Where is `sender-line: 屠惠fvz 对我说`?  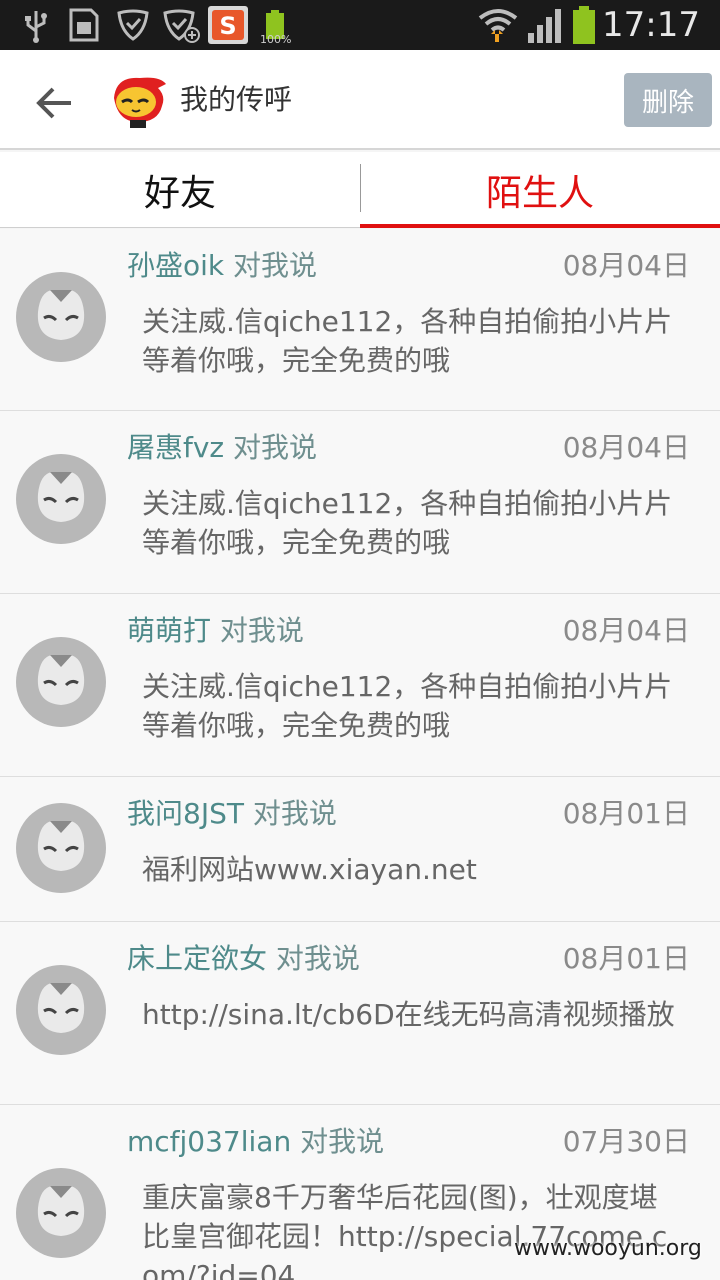
sender-line: 屠惠fvz 对我说 is located at coordinates (222, 448).